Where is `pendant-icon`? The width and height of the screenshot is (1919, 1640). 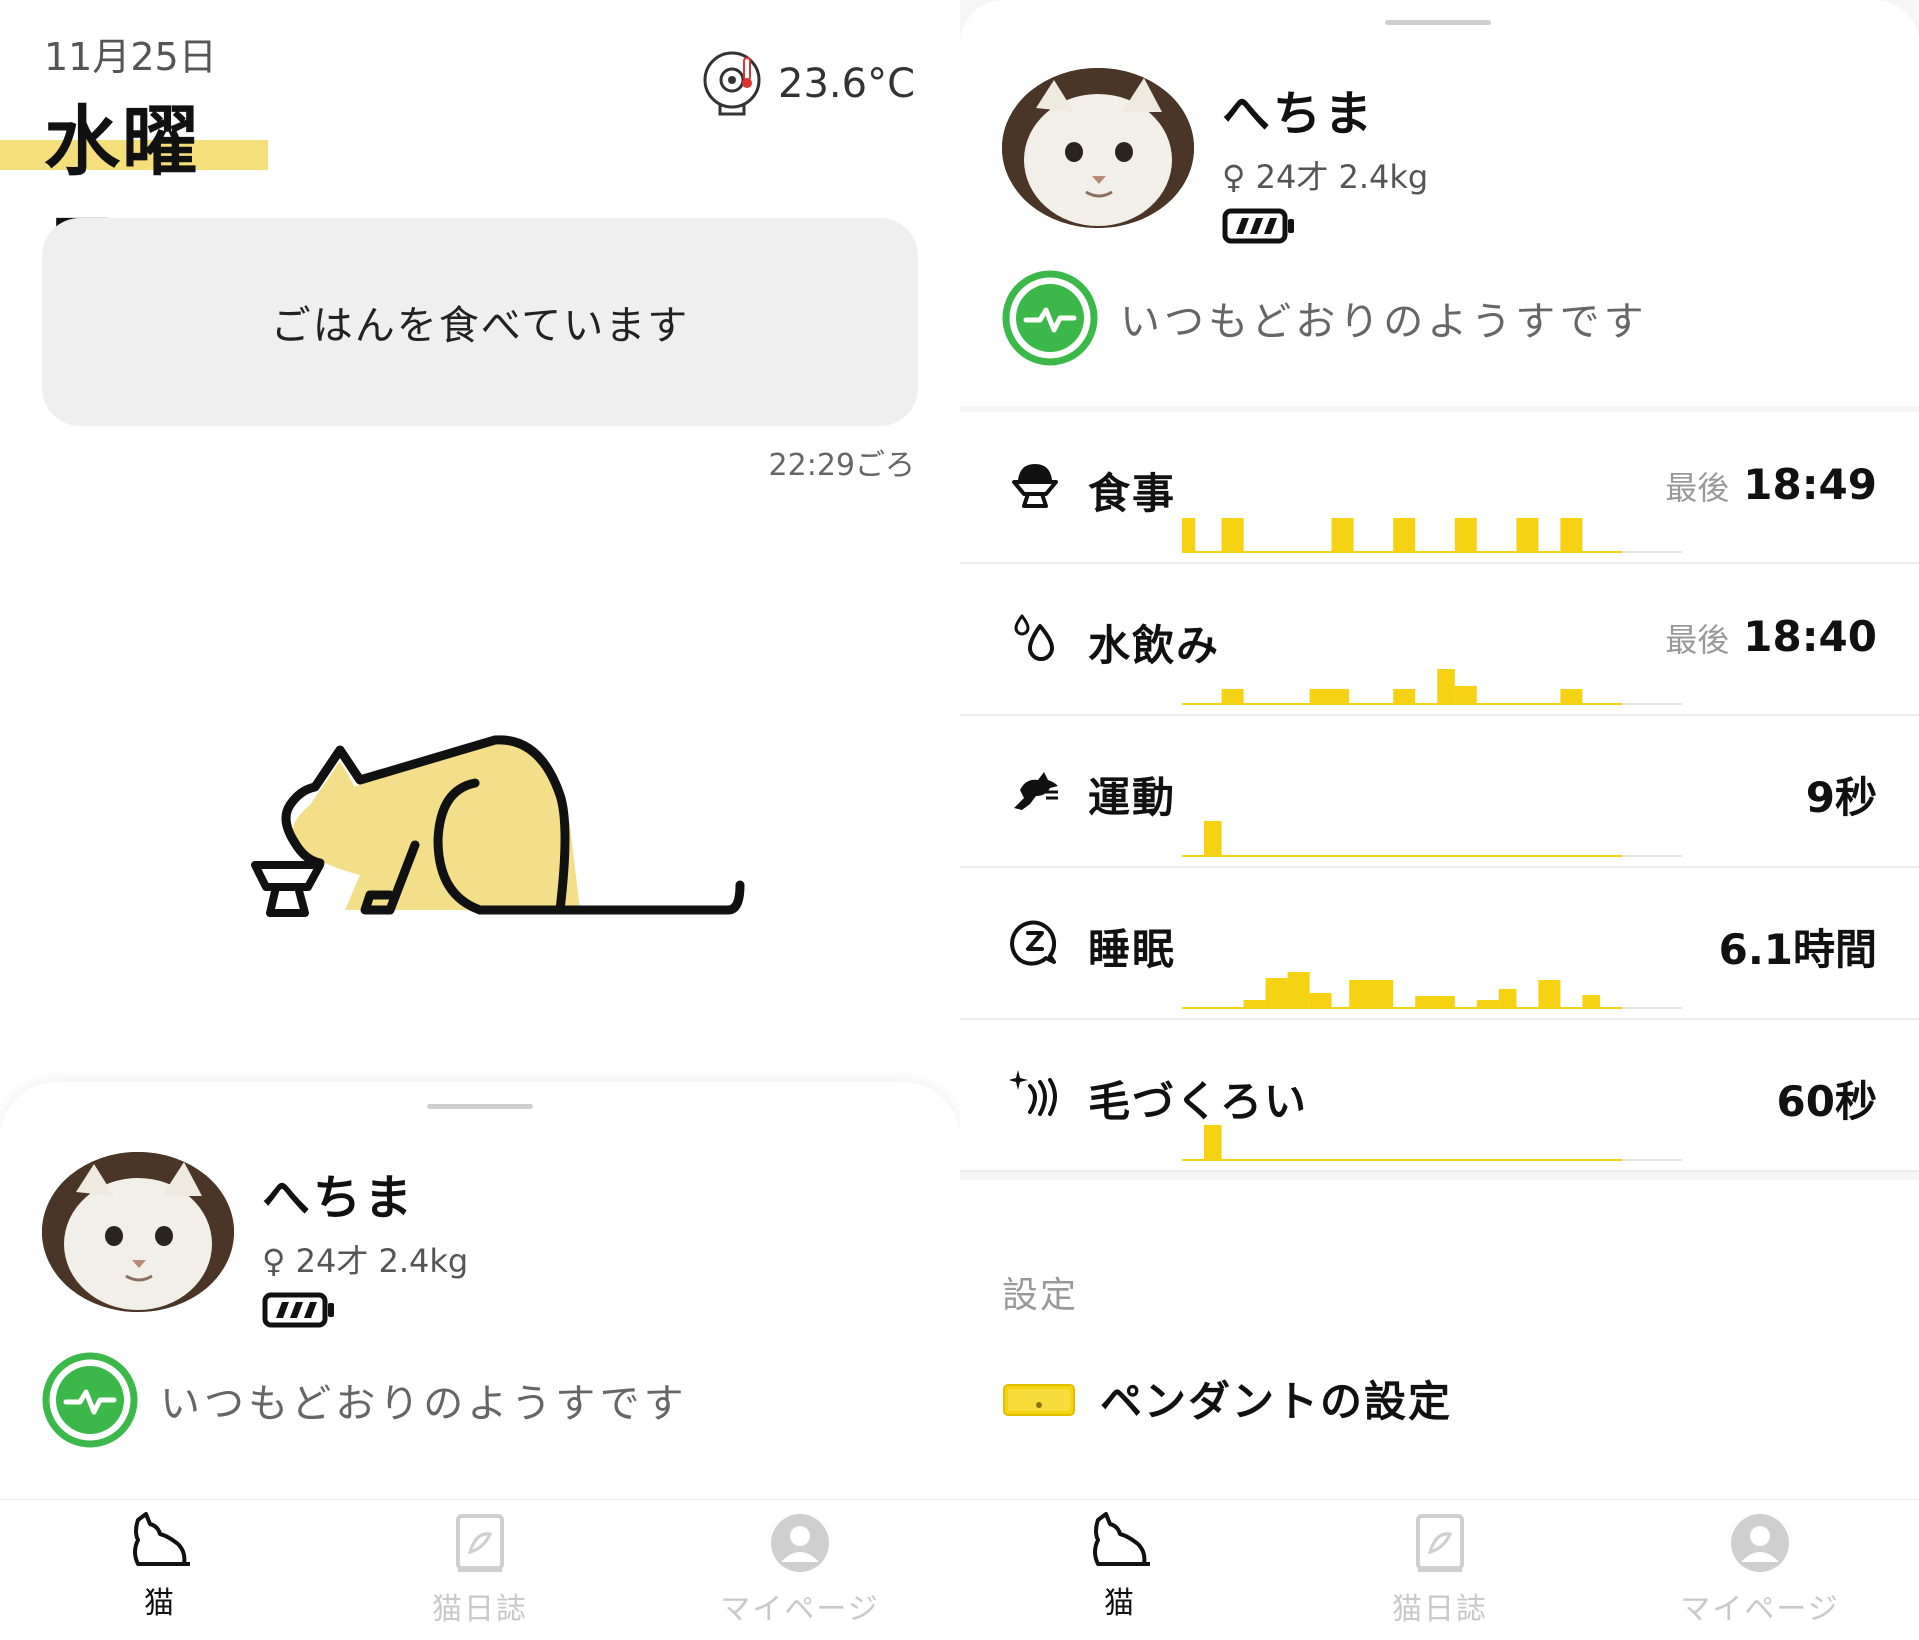 pendant-icon is located at coordinates (1039, 1399).